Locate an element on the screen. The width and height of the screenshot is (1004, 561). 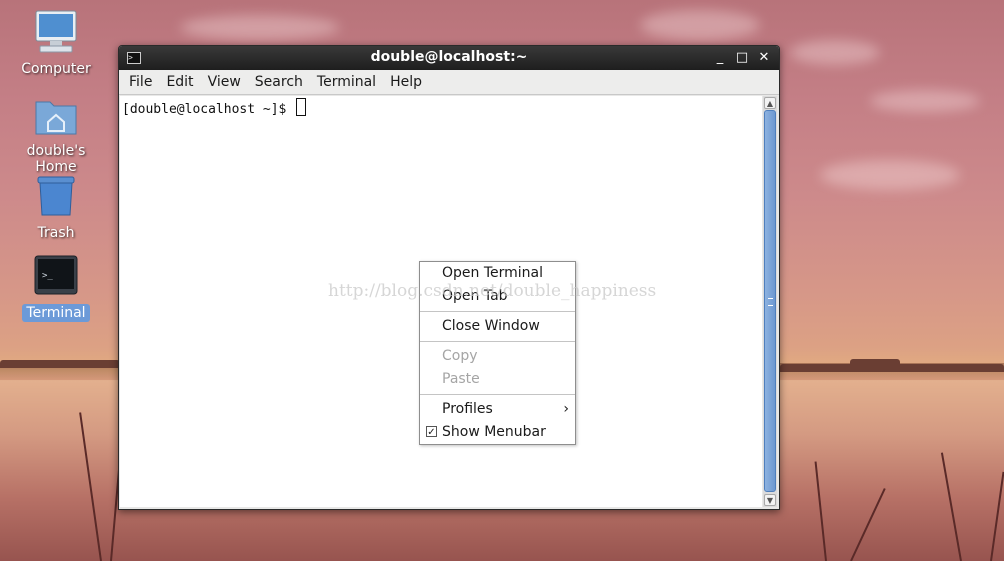
scroll-up-icon: ▲ is located at coordinates (770, 103).